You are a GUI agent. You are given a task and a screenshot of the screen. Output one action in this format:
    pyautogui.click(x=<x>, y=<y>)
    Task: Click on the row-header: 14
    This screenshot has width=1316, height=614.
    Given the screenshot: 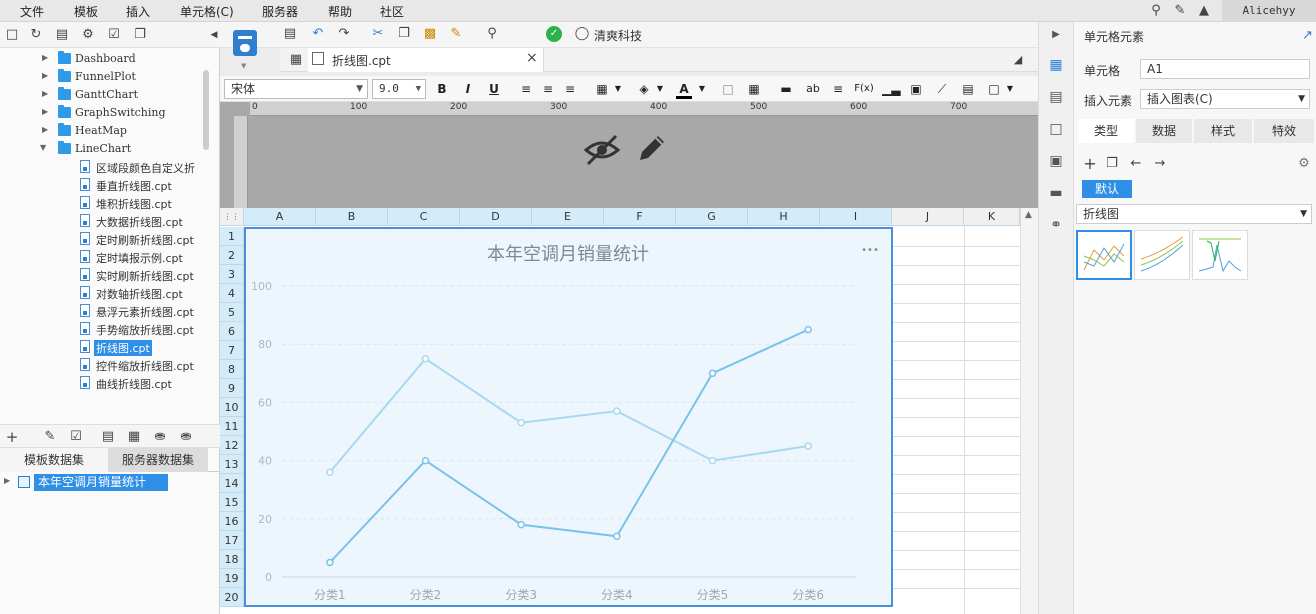 What is the action you would take?
    pyautogui.click(x=232, y=483)
    